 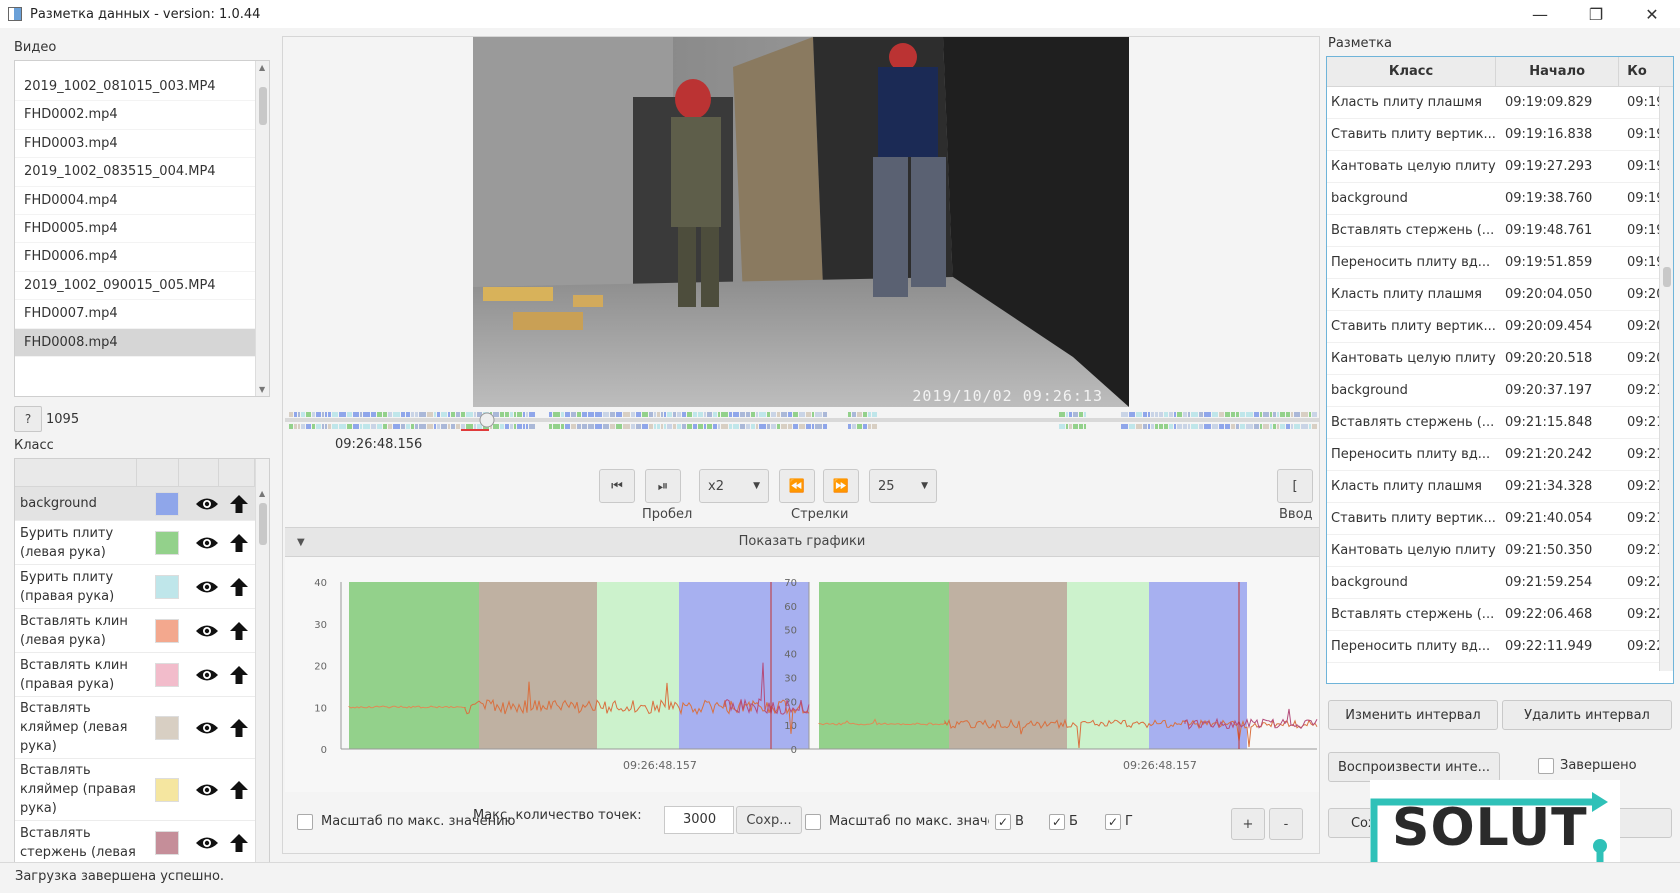 What do you see at coordinates (28, 419) in the screenshot?
I see `help-button: ?` at bounding box center [28, 419].